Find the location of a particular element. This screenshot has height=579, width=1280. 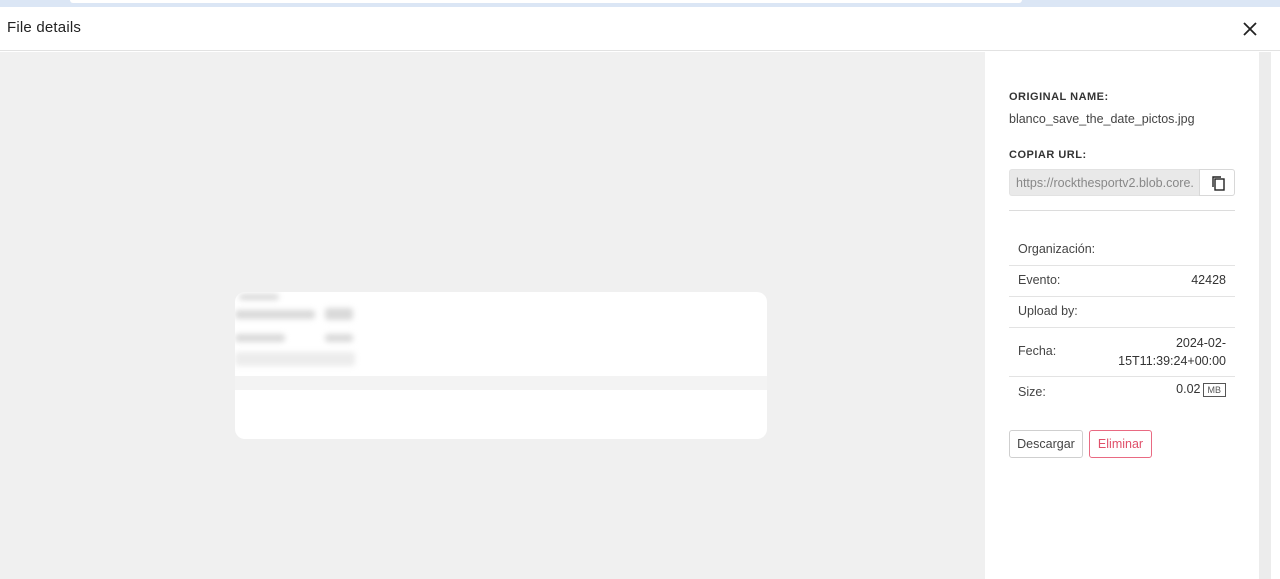

original-name-value: blanco_save_the_date_pictos.jpg is located at coordinates (1102, 119).